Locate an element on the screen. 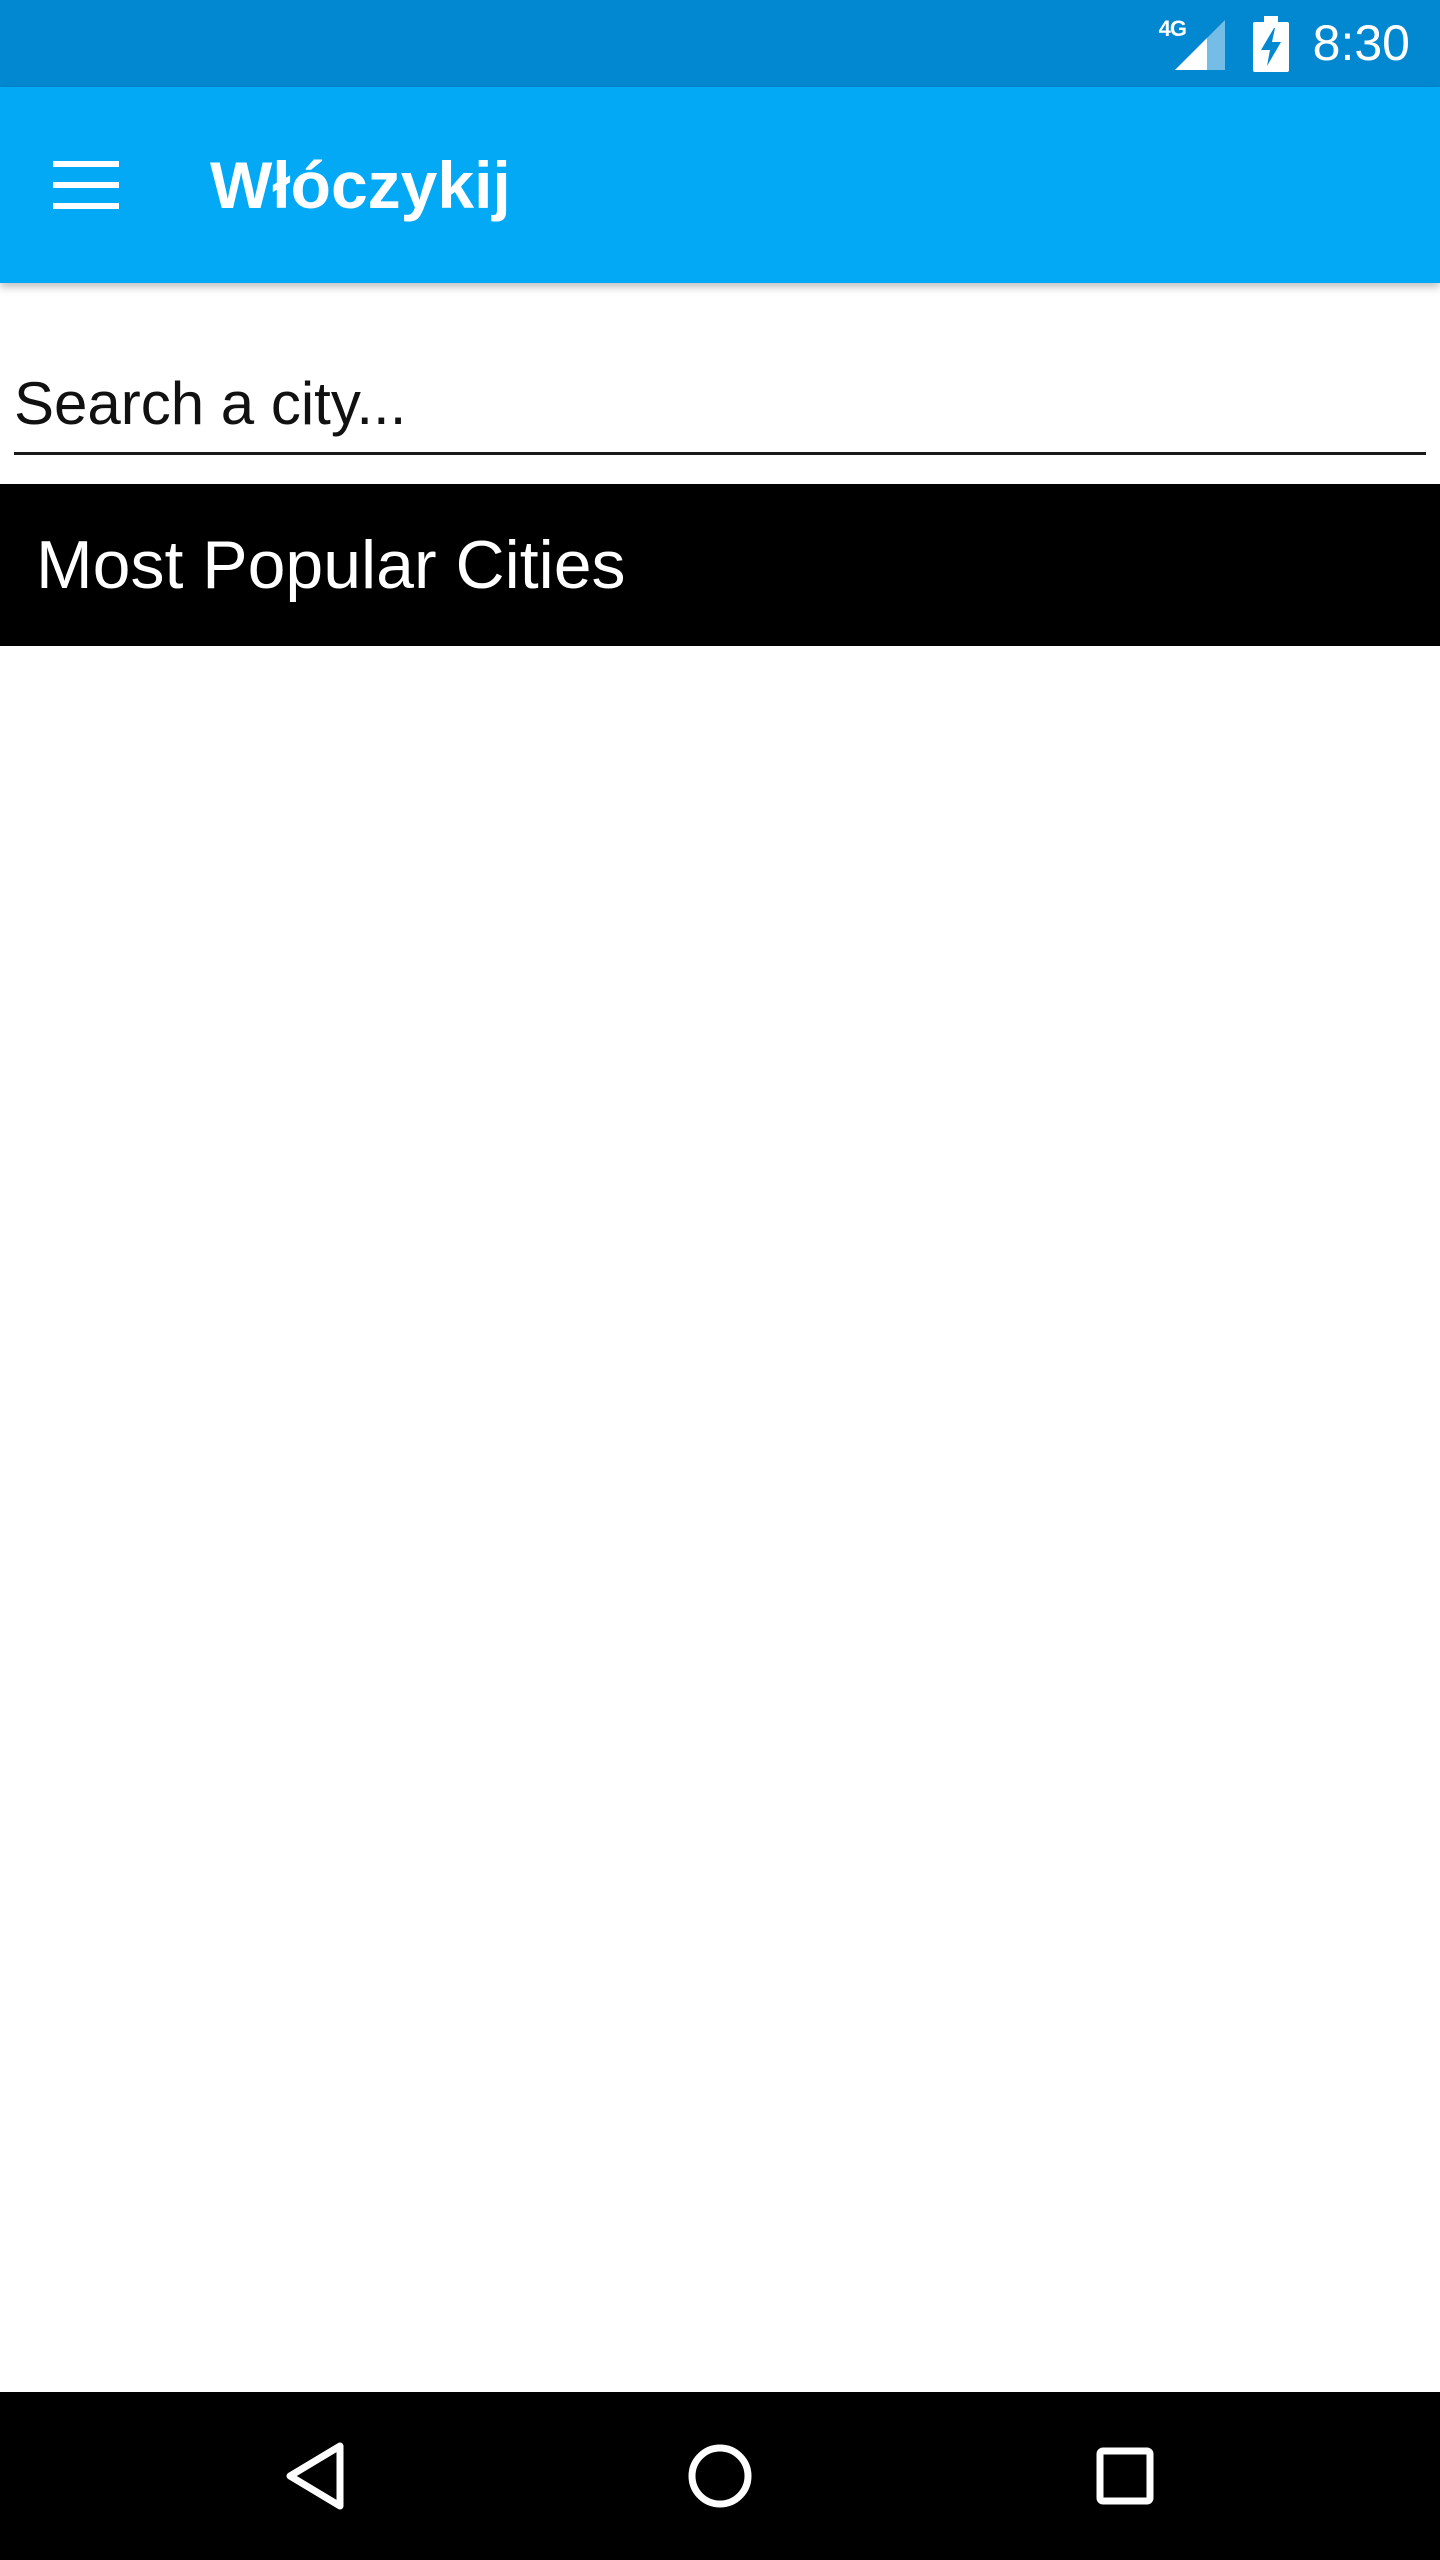 This screenshot has width=1440, height=2560. search-container is located at coordinates (720, 405).